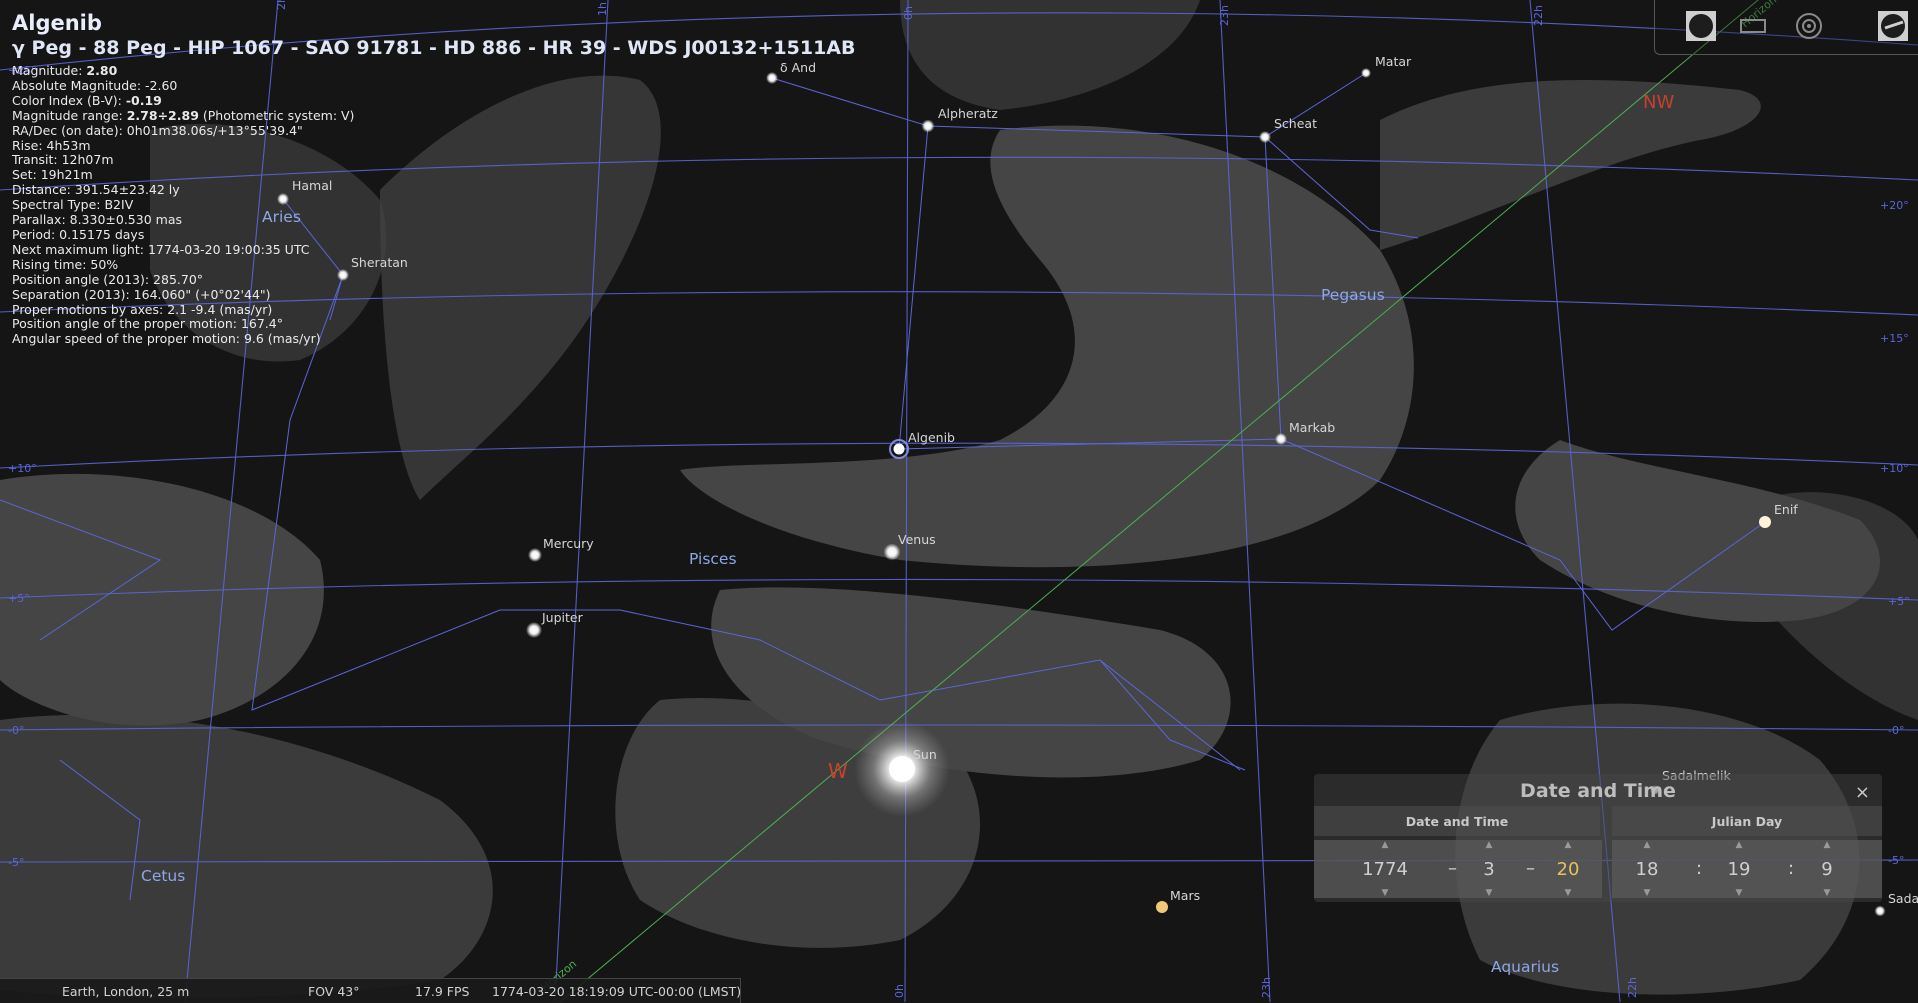 This screenshot has height=1003, width=1918. Describe the element at coordinates (1538, 15) in the screenshot. I see `ra-label-22h: 22h` at that location.